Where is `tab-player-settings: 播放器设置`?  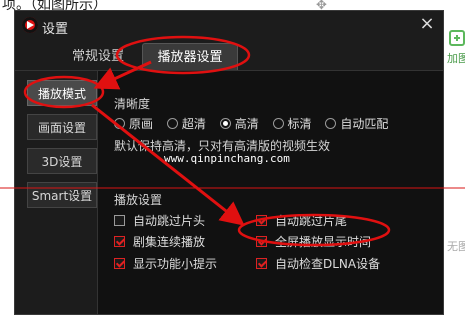
tab-player-settings: 播放器设置 is located at coordinates (190, 57).